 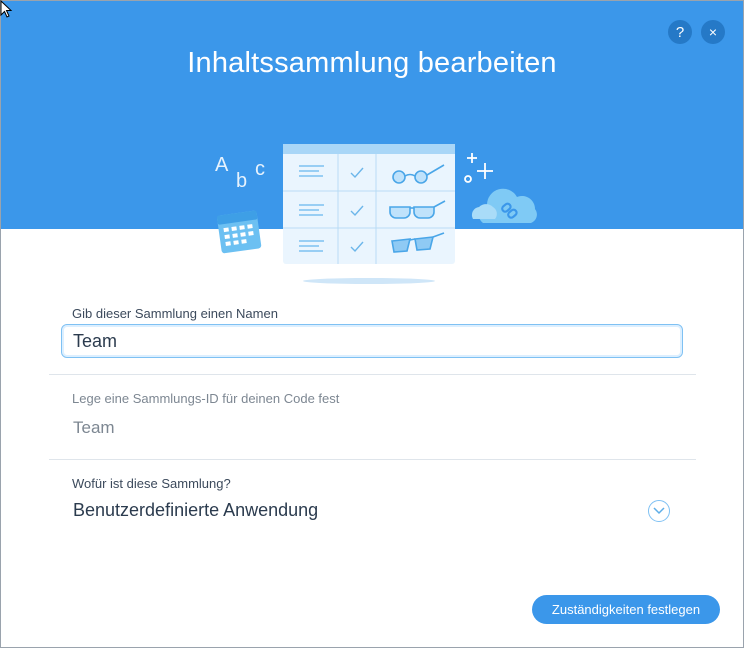 I want to click on close-icon: ×, so click(x=713, y=32).